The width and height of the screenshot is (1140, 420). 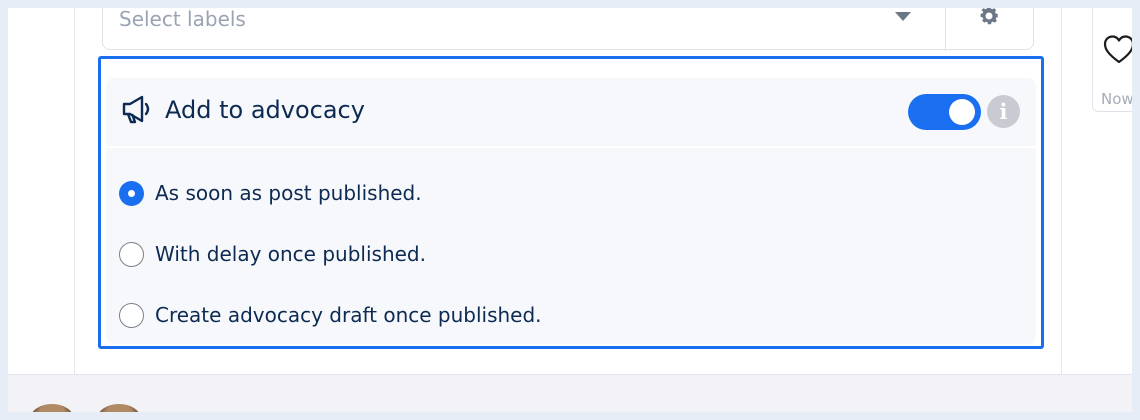 I want to click on gear-icon, so click(x=989, y=16).